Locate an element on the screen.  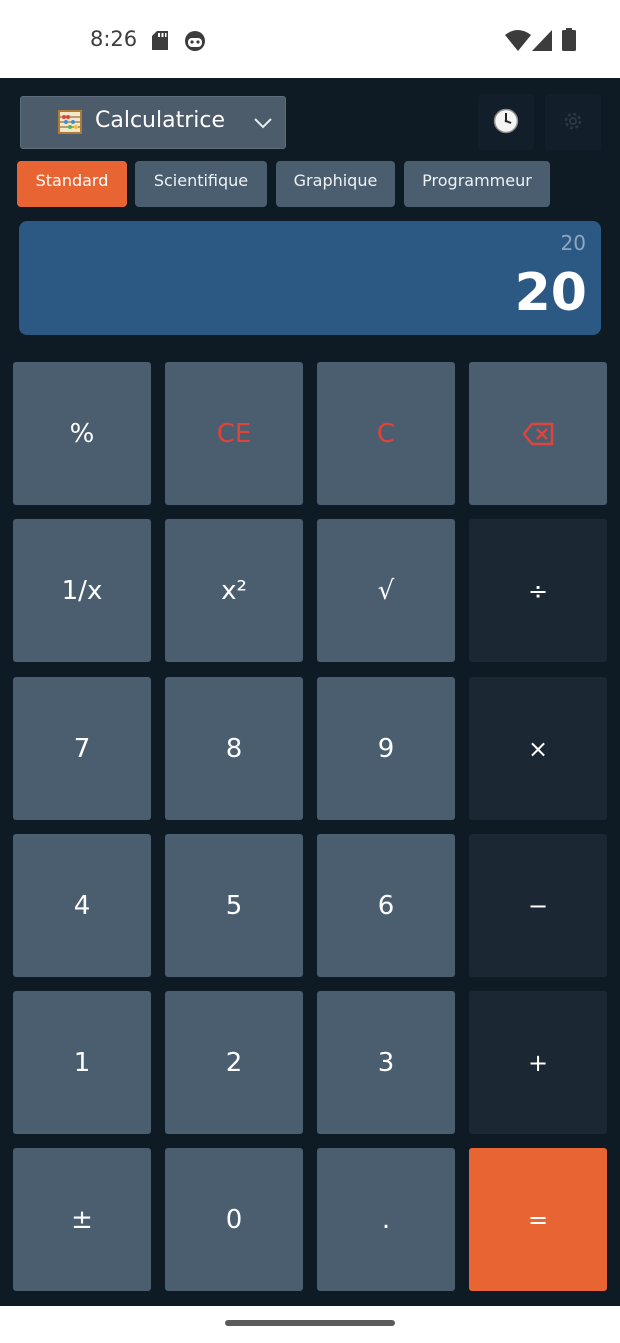
digit-4-button: 4 is located at coordinates (82, 905).